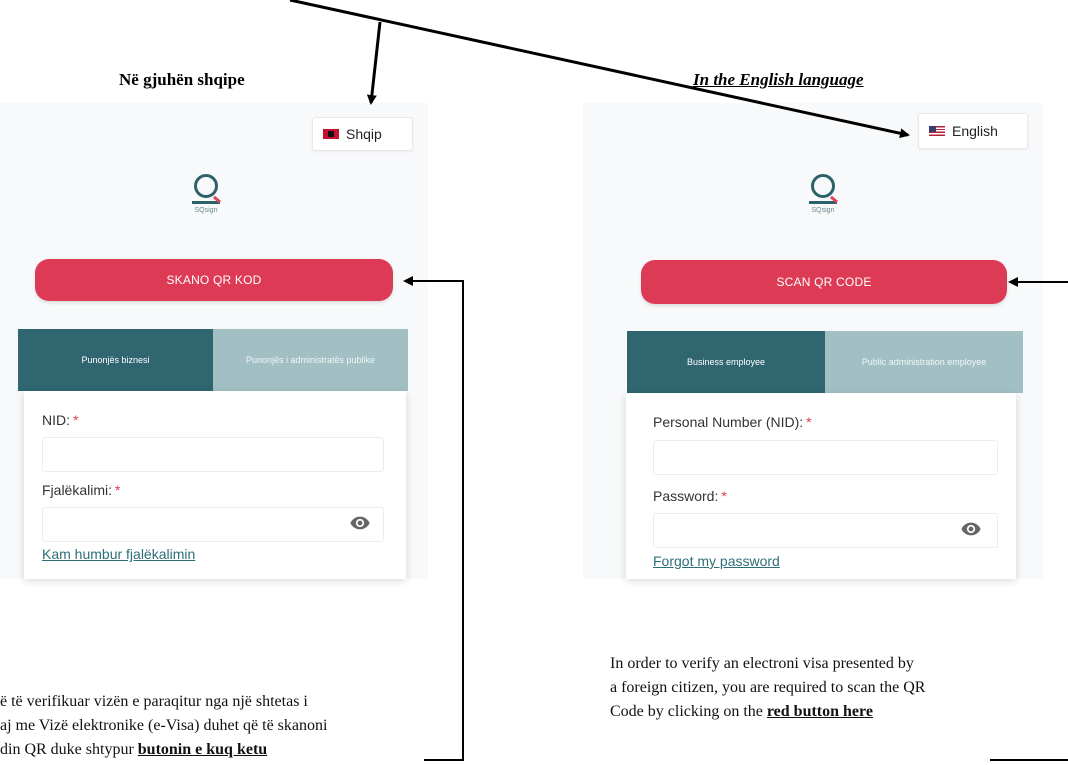  I want to click on top-callout-arrows, so click(599, 69).